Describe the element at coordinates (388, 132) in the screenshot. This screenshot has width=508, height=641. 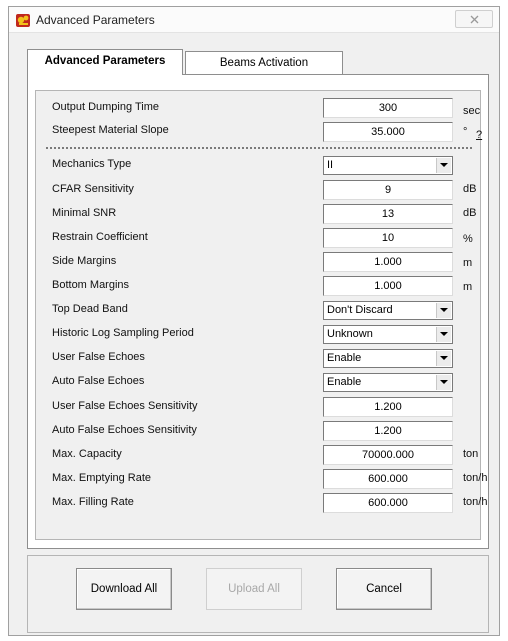
I see `steepest-material-slope-input: 35.000` at that location.